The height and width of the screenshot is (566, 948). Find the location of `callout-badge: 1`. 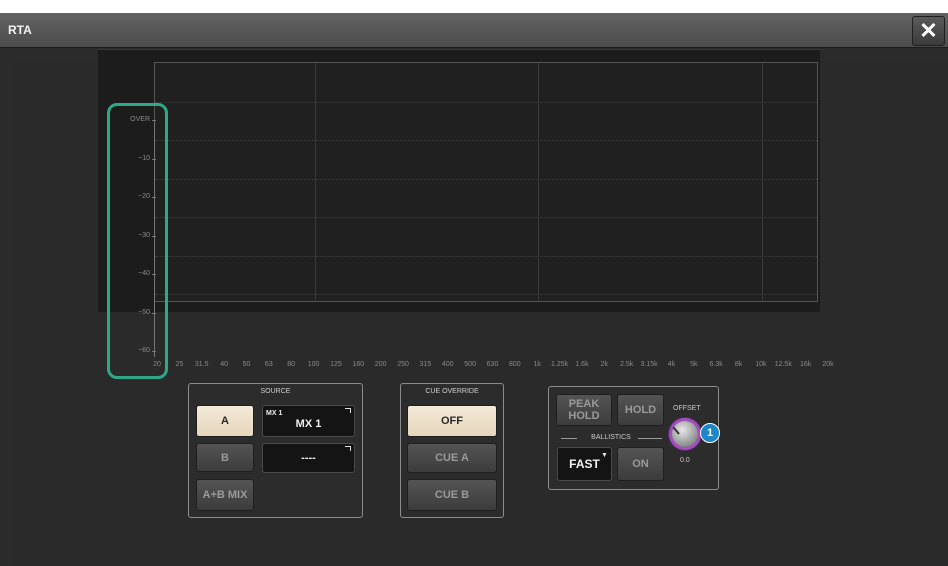

callout-badge: 1 is located at coordinates (710, 433).